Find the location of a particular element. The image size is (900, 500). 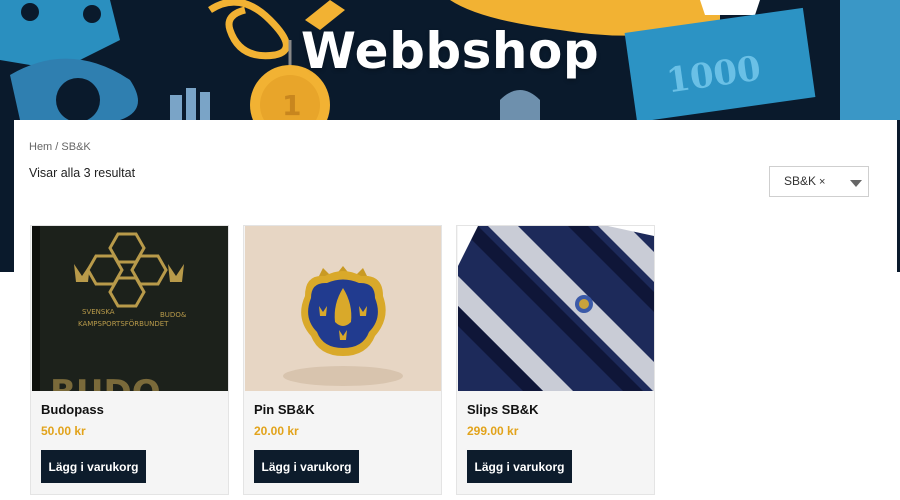

budopass-text-3: KAMPSPORTSFÖRBUNDET is located at coordinates (123, 323).